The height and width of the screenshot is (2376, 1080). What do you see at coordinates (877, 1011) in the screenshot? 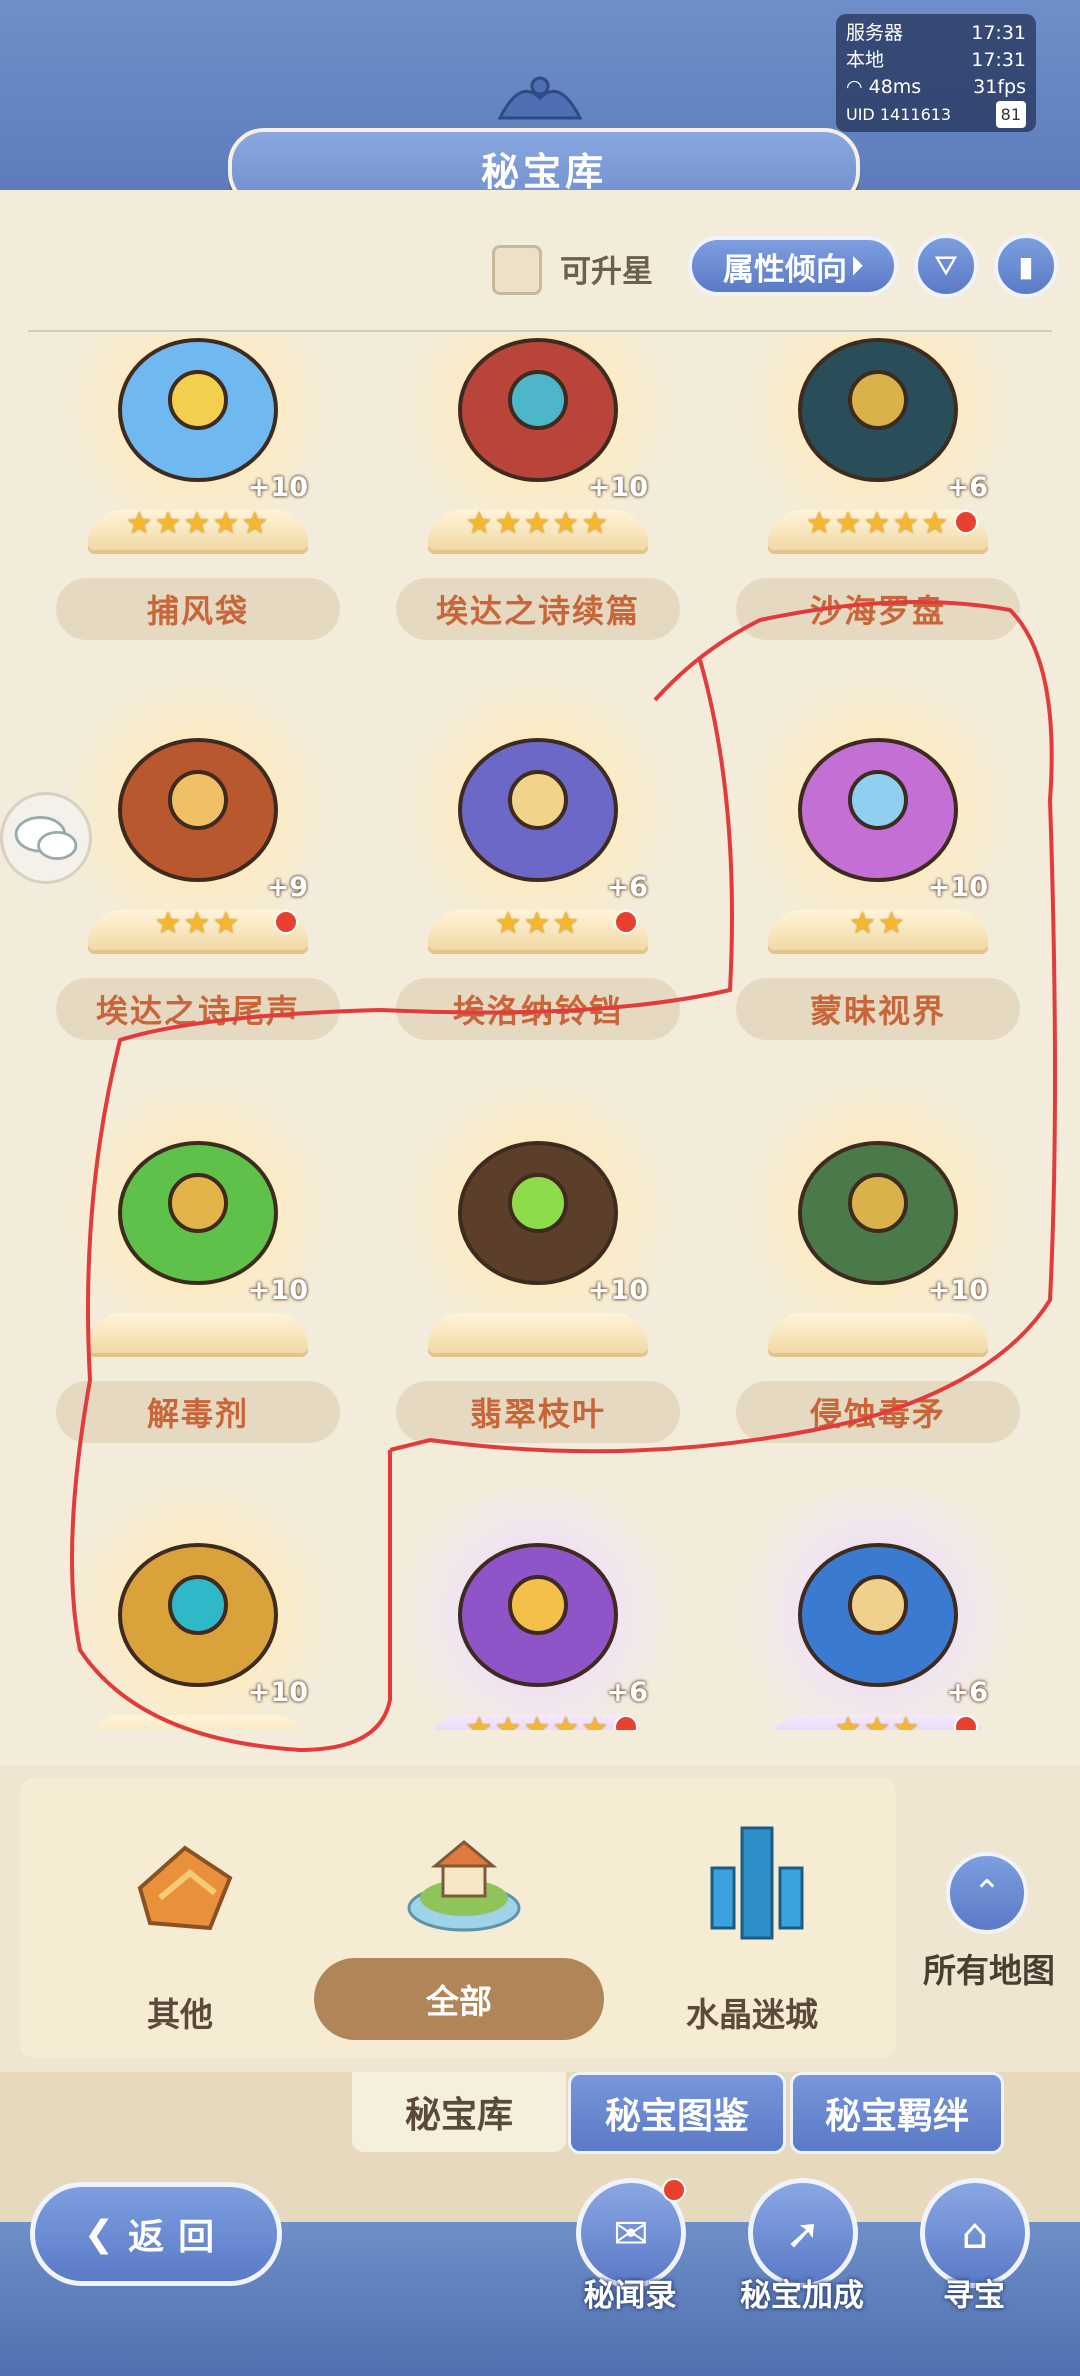
I see `item-name: 蒙昧视界` at bounding box center [877, 1011].